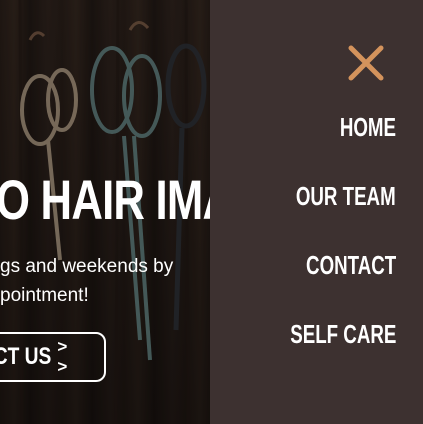 This screenshot has width=423, height=424. What do you see at coordinates (105, 281) in the screenshot?
I see `hero-subtext: gs and weekends by pointment!` at bounding box center [105, 281].